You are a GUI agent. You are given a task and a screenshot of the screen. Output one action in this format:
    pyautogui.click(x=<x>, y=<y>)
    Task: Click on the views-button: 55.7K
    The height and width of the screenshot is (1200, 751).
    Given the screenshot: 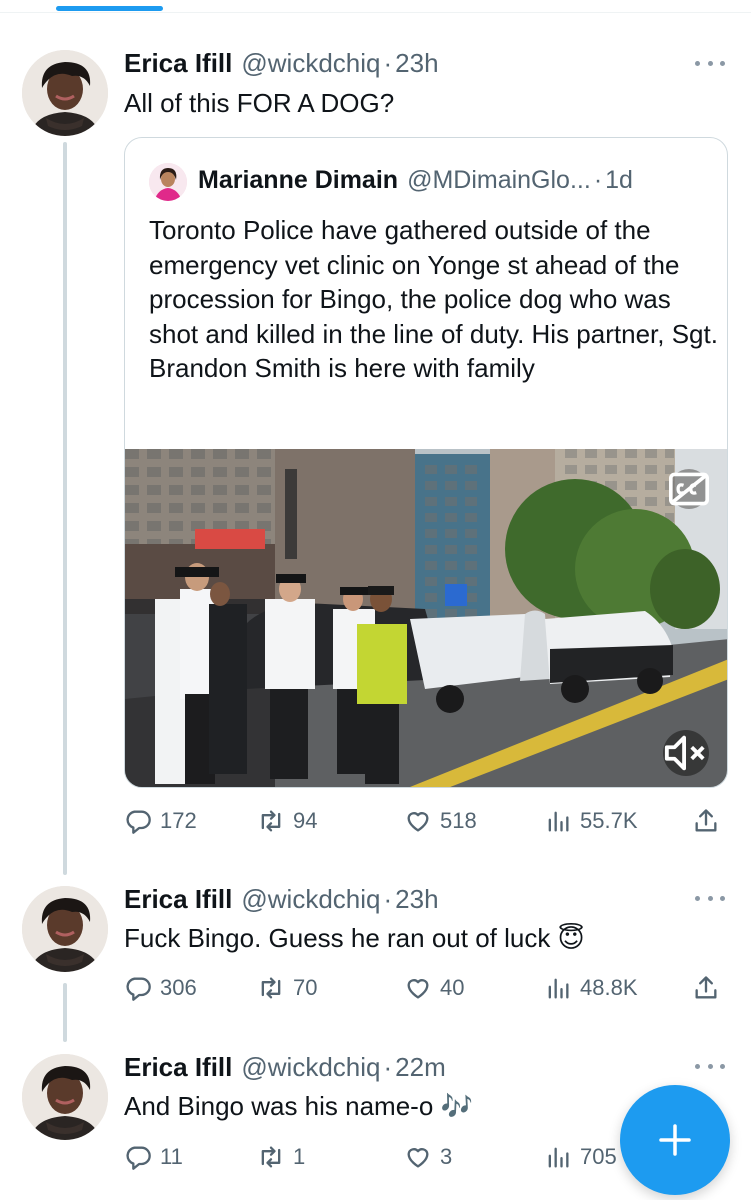 What is the action you would take?
    pyautogui.click(x=591, y=821)
    